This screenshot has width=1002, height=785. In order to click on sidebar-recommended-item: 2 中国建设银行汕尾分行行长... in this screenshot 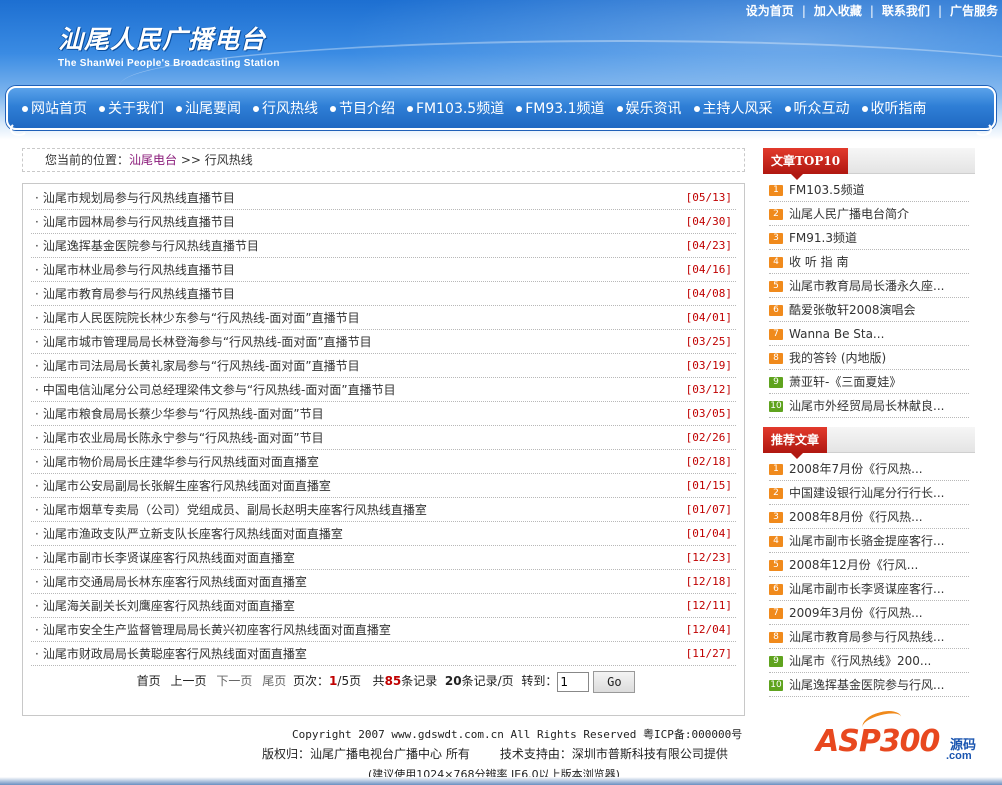, I will do `click(869, 493)`.